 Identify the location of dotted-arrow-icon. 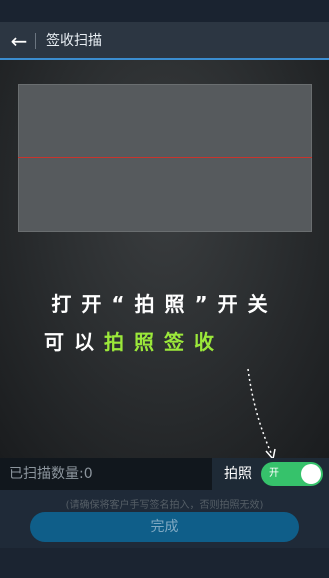
(261, 414).